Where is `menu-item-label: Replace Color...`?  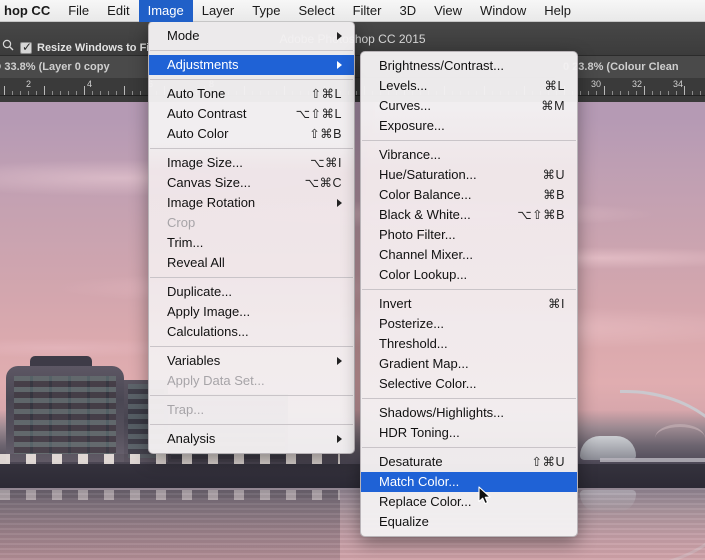 menu-item-label: Replace Color... is located at coordinates (425, 501).